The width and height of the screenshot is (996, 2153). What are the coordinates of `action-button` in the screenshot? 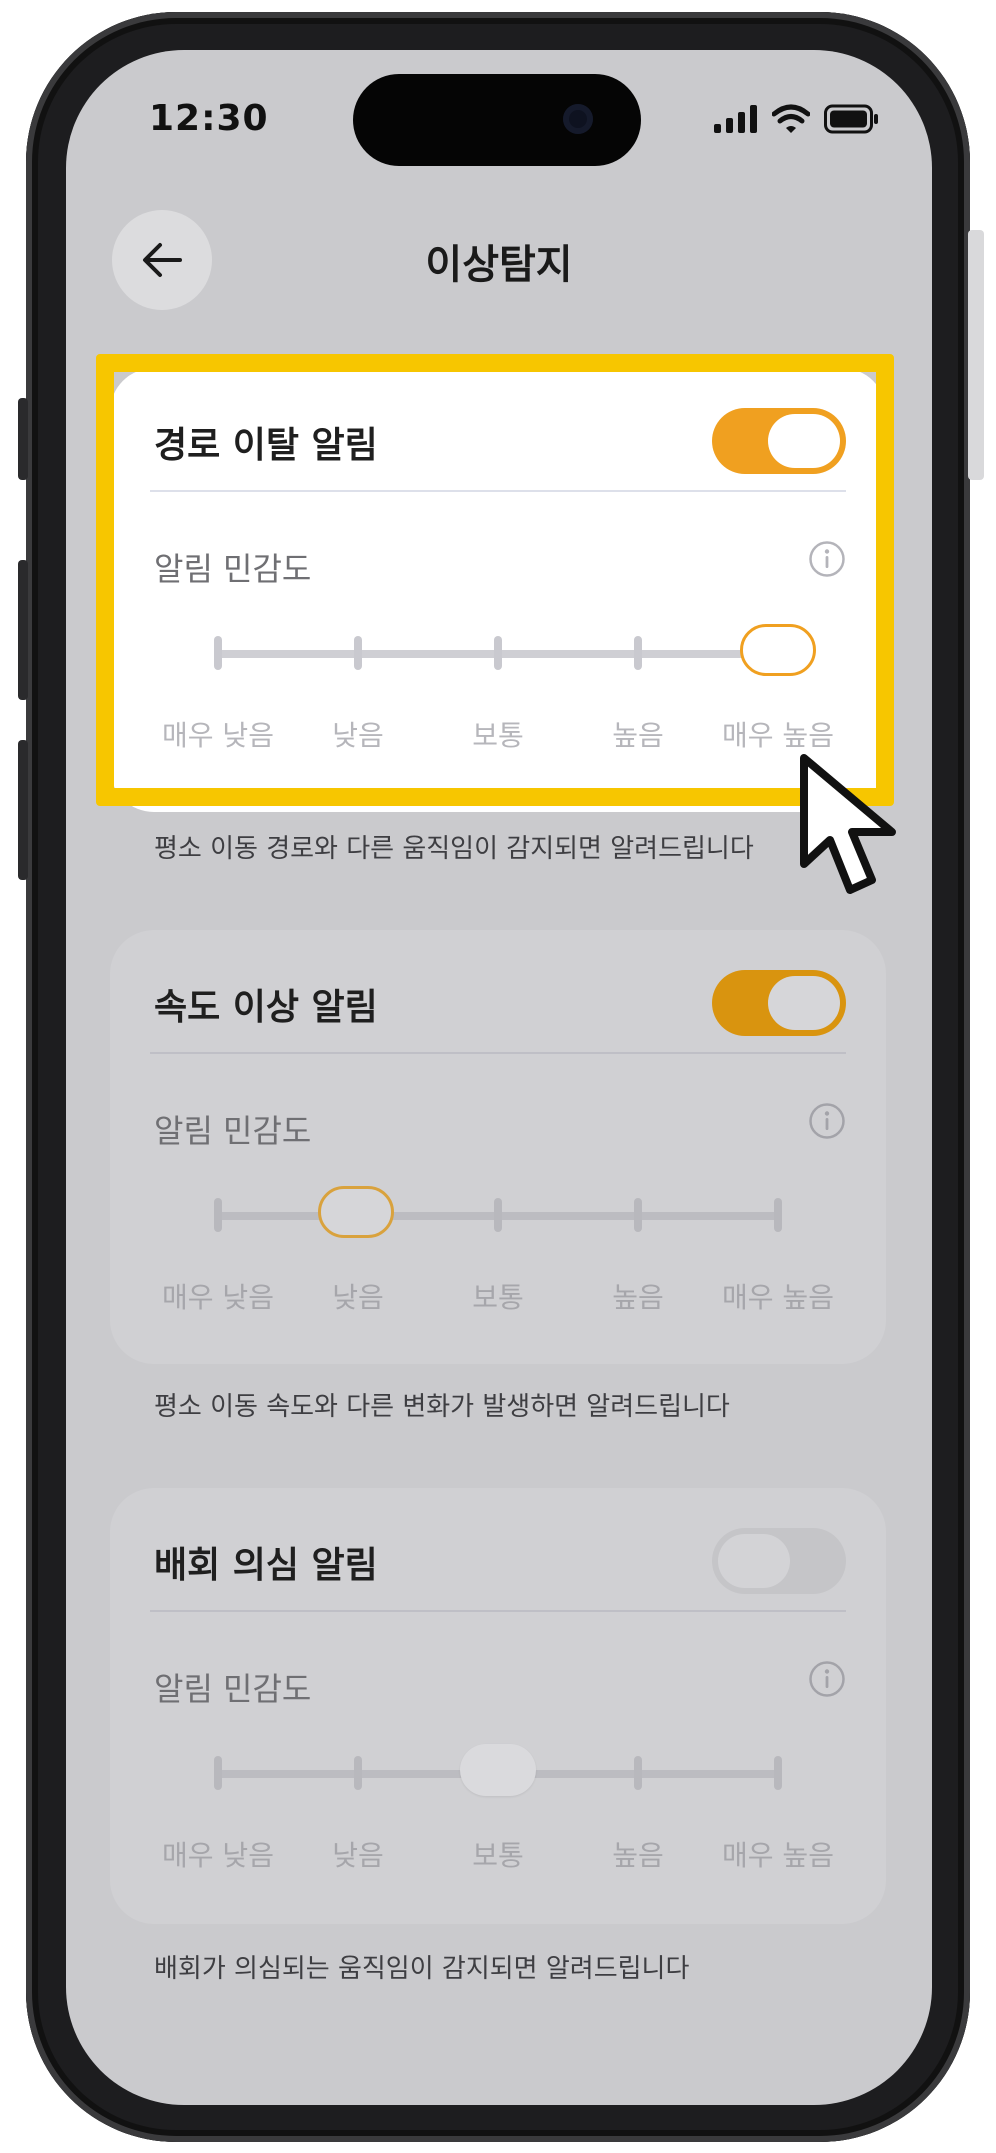 It's located at (23, 439).